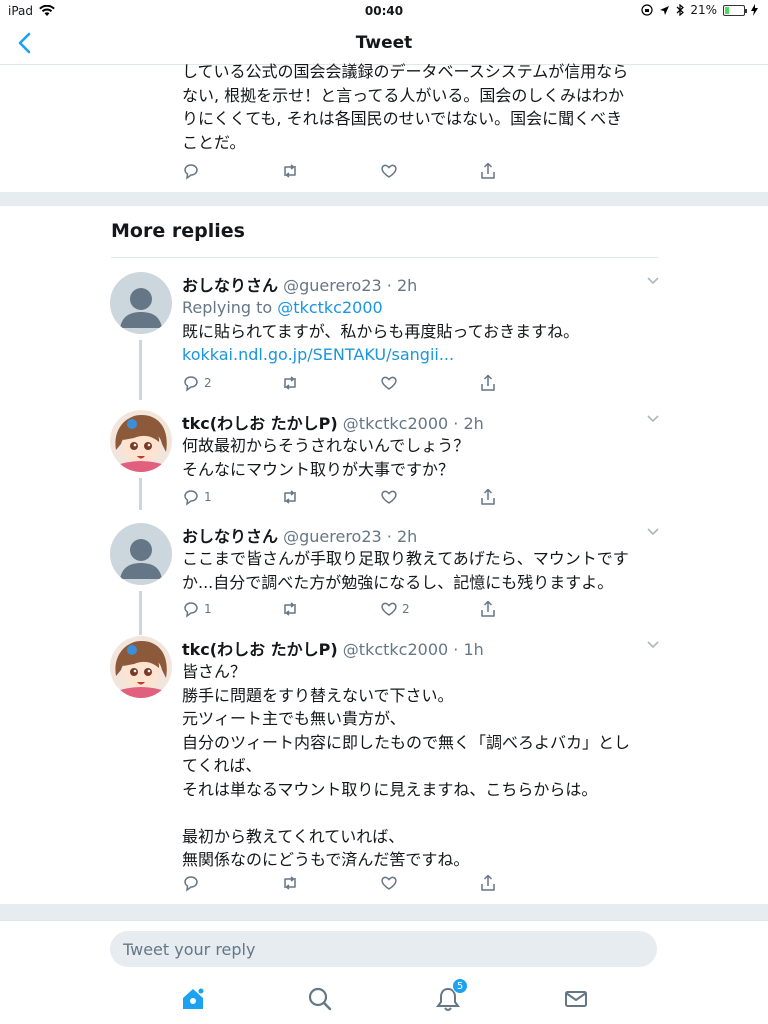 This screenshot has height=1024, width=768. What do you see at coordinates (329, 307) in the screenshot?
I see `replying-to-link: @tkctkc2000` at bounding box center [329, 307].